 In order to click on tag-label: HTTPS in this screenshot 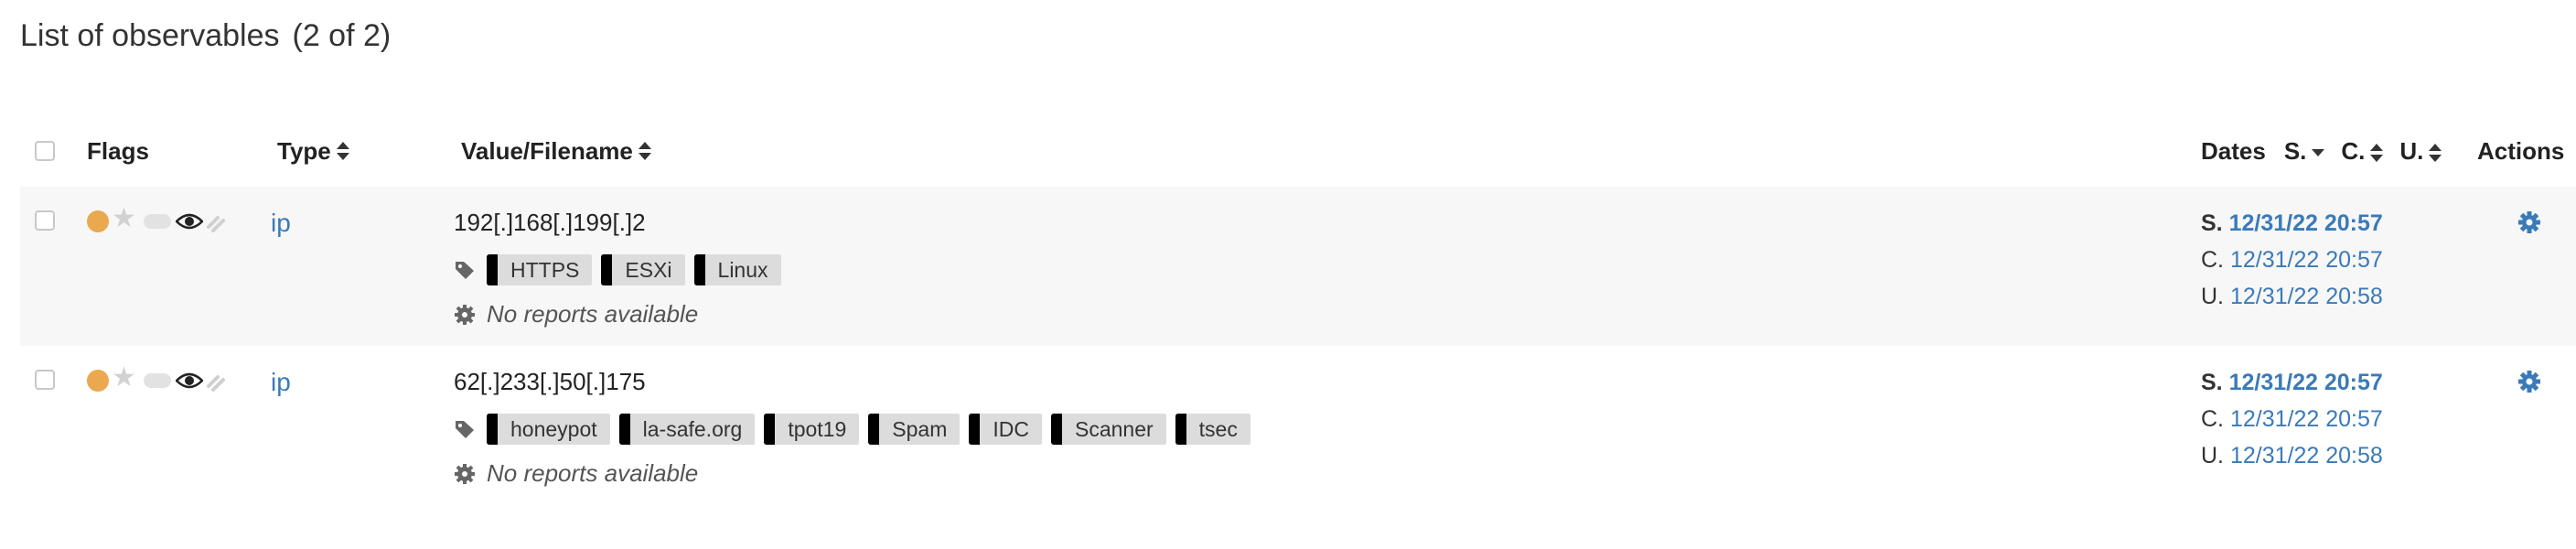, I will do `click(545, 270)`.